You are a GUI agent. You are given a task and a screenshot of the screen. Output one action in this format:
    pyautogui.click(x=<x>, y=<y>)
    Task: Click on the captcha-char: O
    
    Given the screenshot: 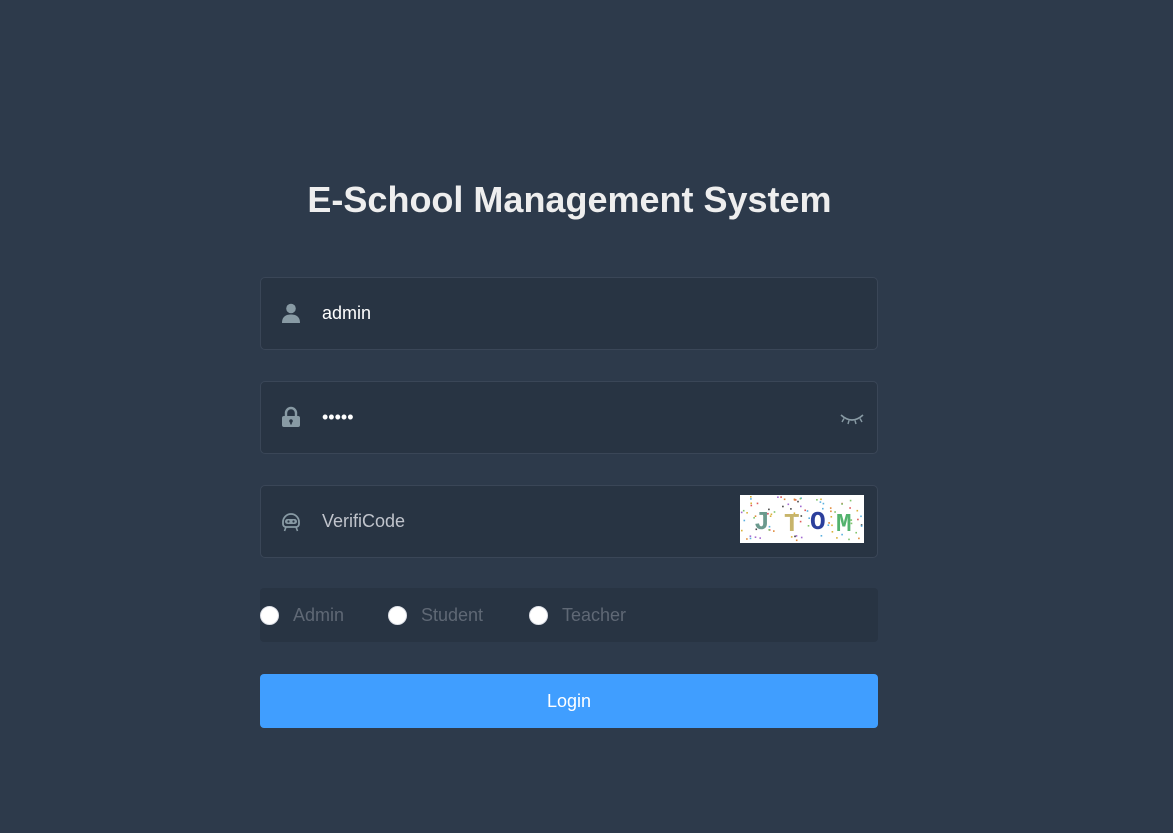 What is the action you would take?
    pyautogui.click(x=818, y=522)
    